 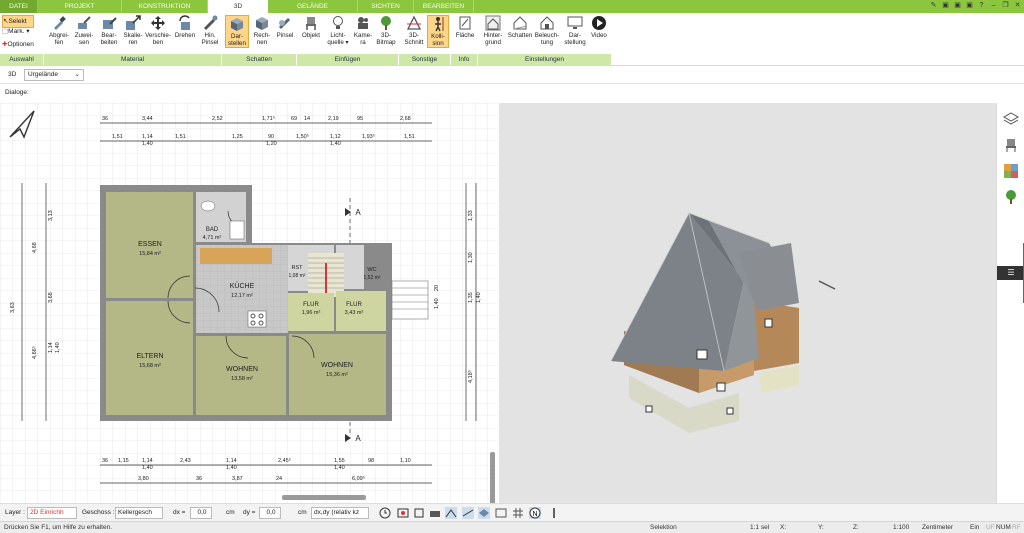 What do you see at coordinates (158, 30) in the screenshot?
I see `verschieben-button: Verschie- ben` at bounding box center [158, 30].